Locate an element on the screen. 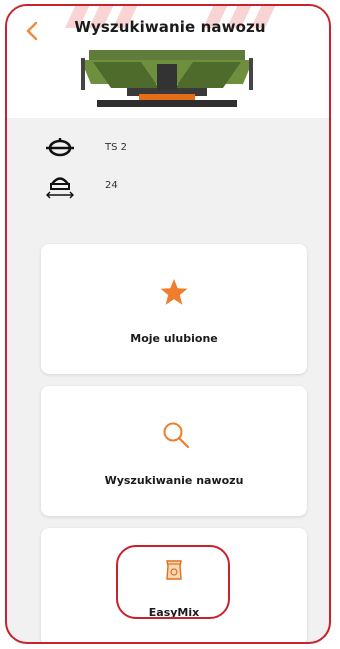 This screenshot has width=340, height=649. spreading-disc-icon is located at coordinates (60, 147).